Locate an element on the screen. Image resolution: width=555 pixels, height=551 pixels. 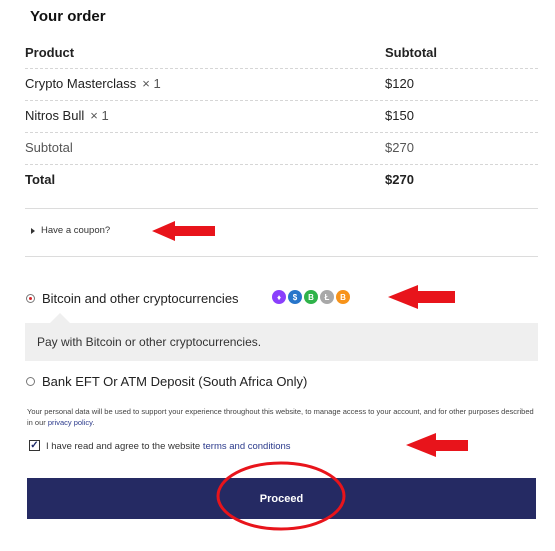
item-name: Crypto Masterclass × 1 is located at coordinates (93, 83).